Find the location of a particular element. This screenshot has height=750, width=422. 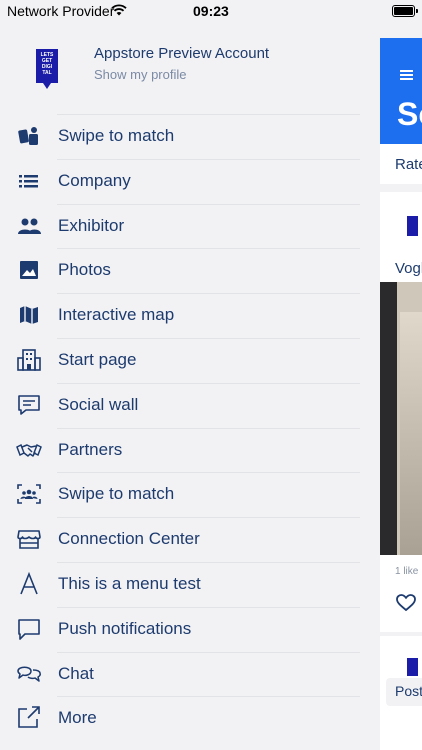

handshake-icon is located at coordinates (29, 450).